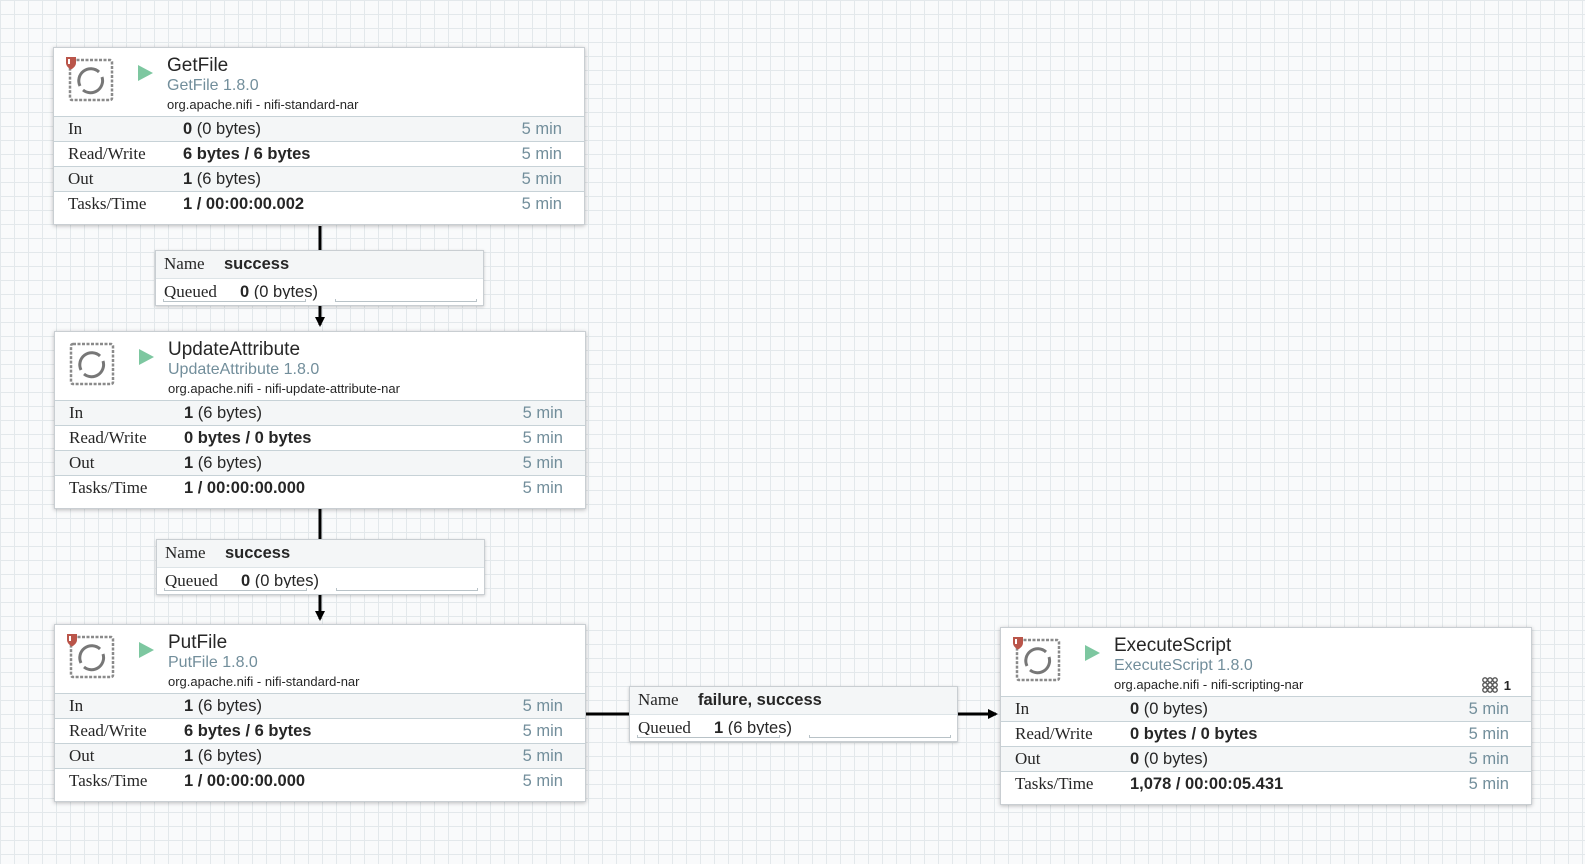 Image resolution: width=1585 pixels, height=864 pixels. What do you see at coordinates (1183, 665) in the screenshot?
I see `processor-type: ExecuteScript 1.8.0` at bounding box center [1183, 665].